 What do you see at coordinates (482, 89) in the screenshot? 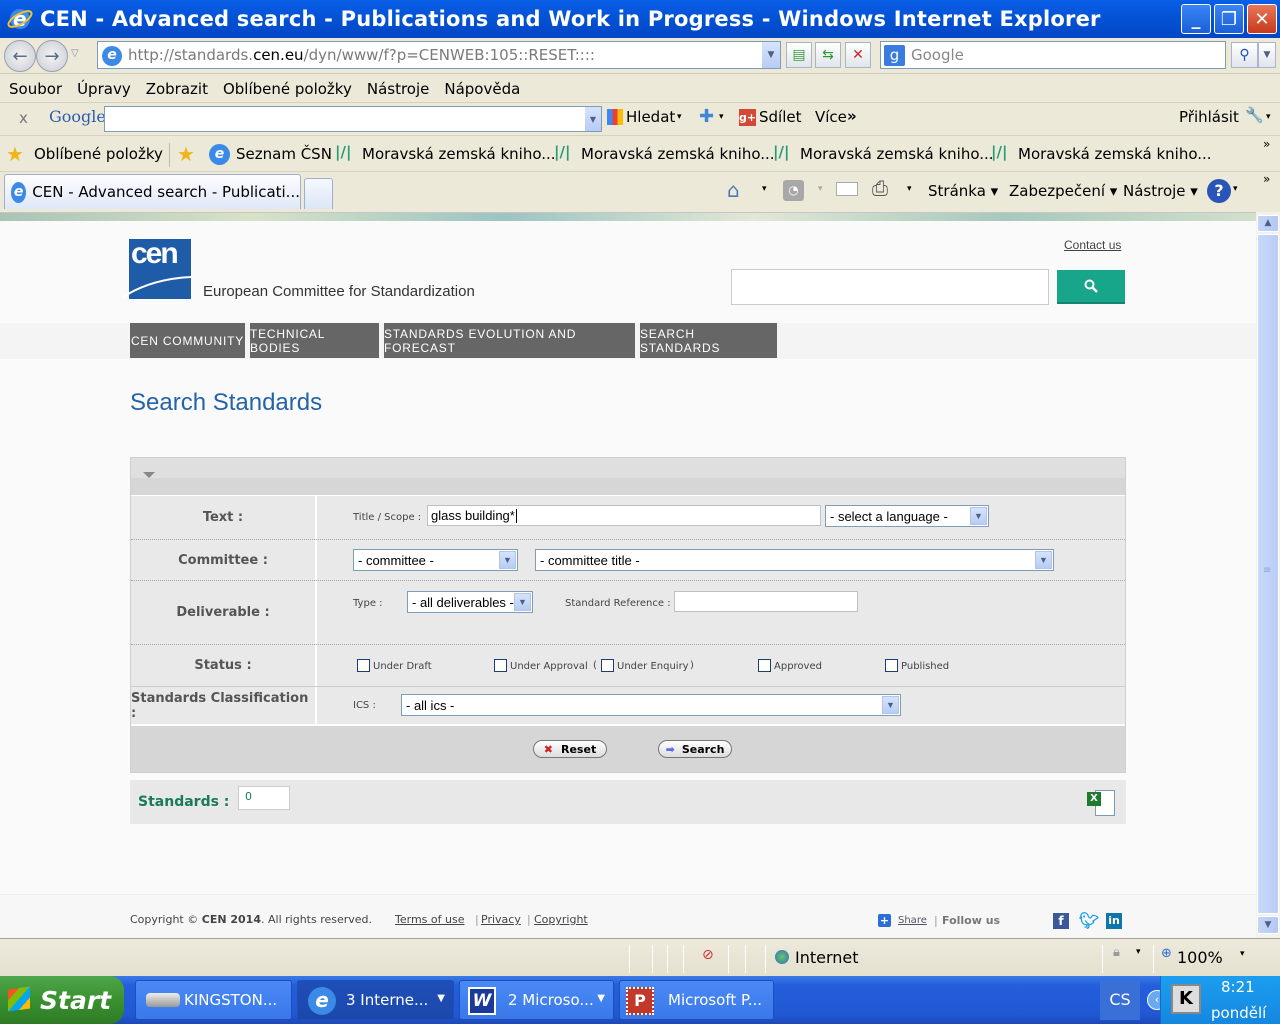
I see `menu-help: Nápověda` at bounding box center [482, 89].